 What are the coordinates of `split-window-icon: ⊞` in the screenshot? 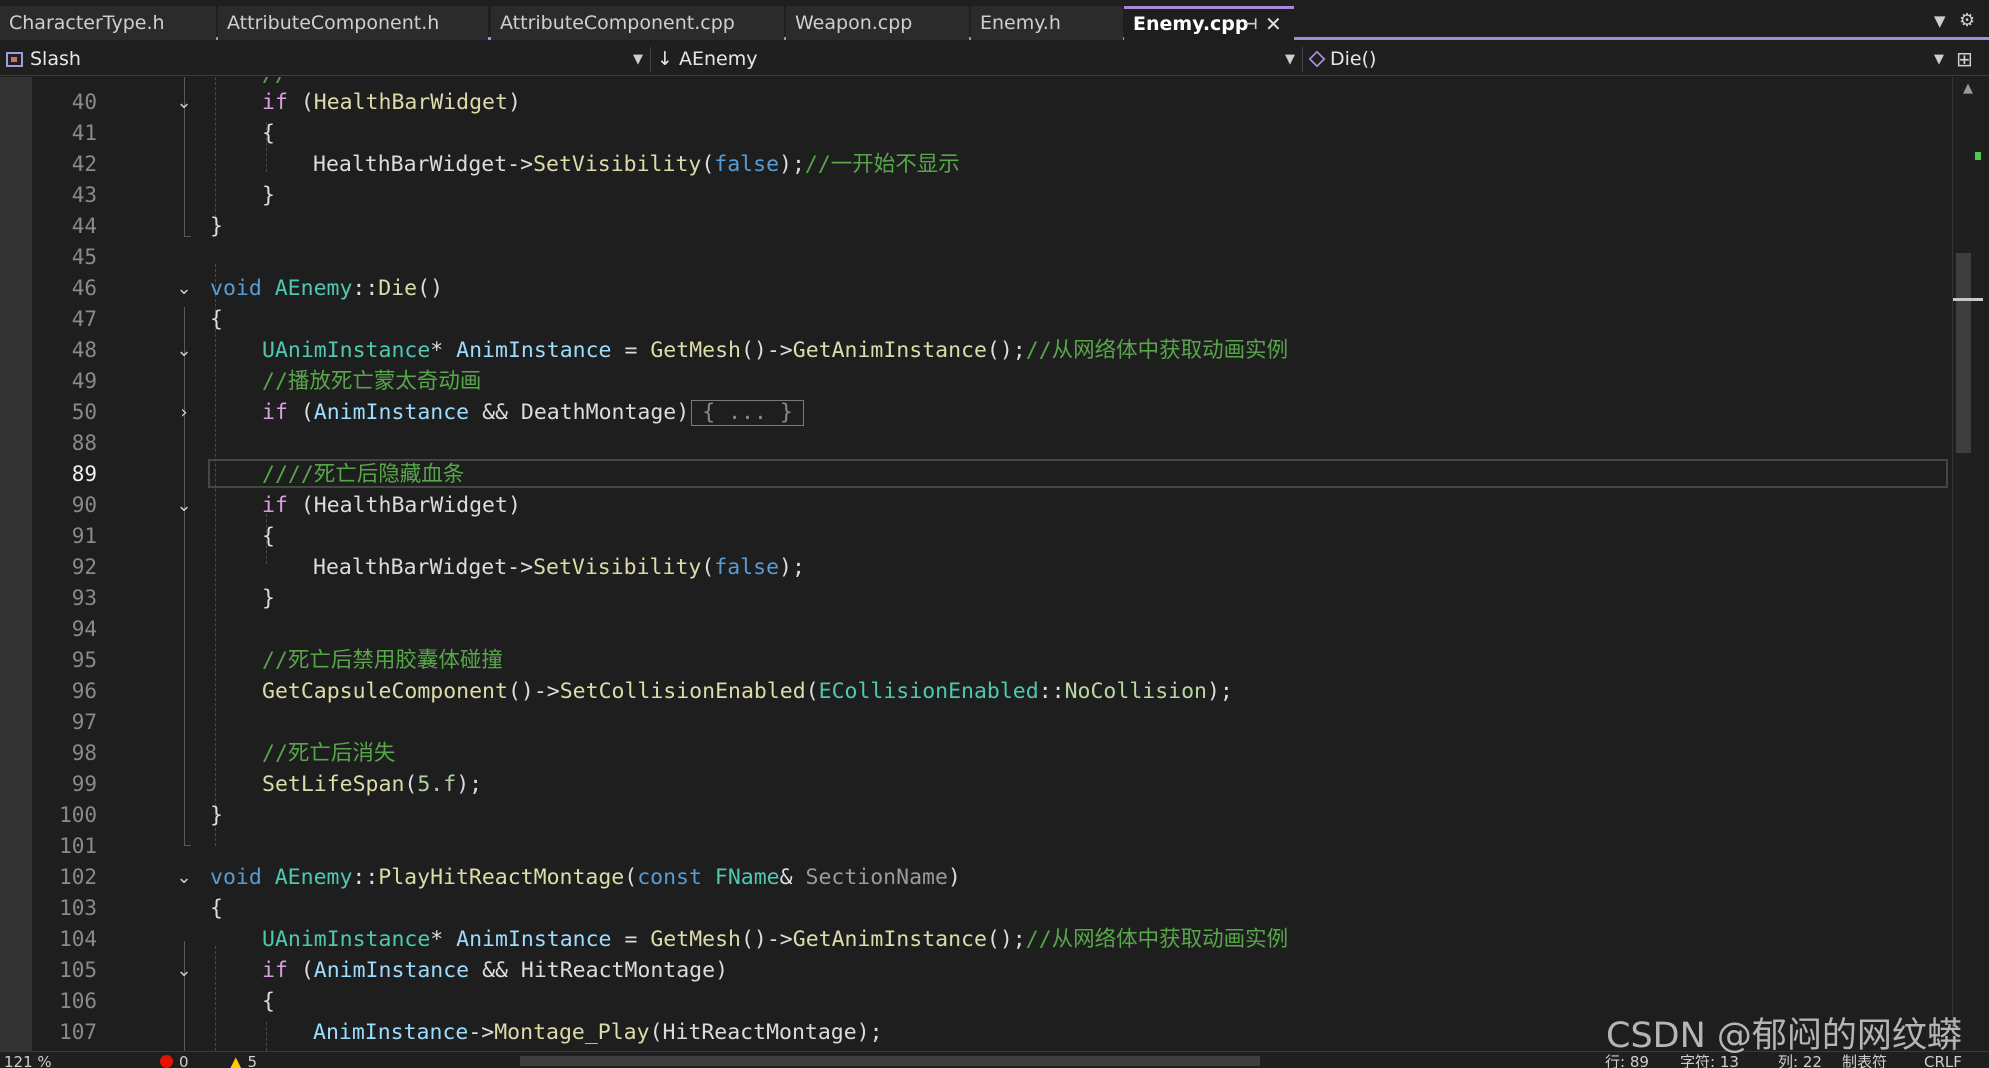 It's located at (1964, 59).